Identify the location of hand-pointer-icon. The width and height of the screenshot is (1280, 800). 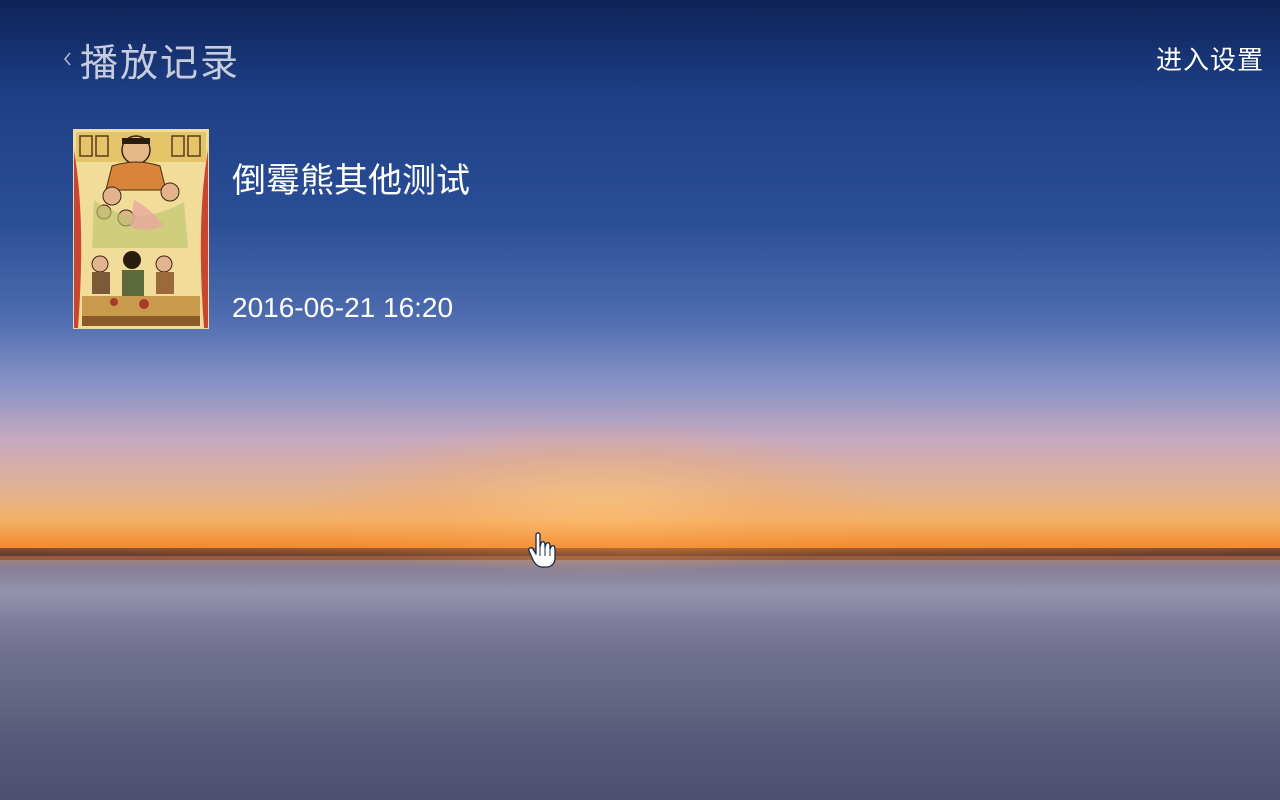
(542, 550).